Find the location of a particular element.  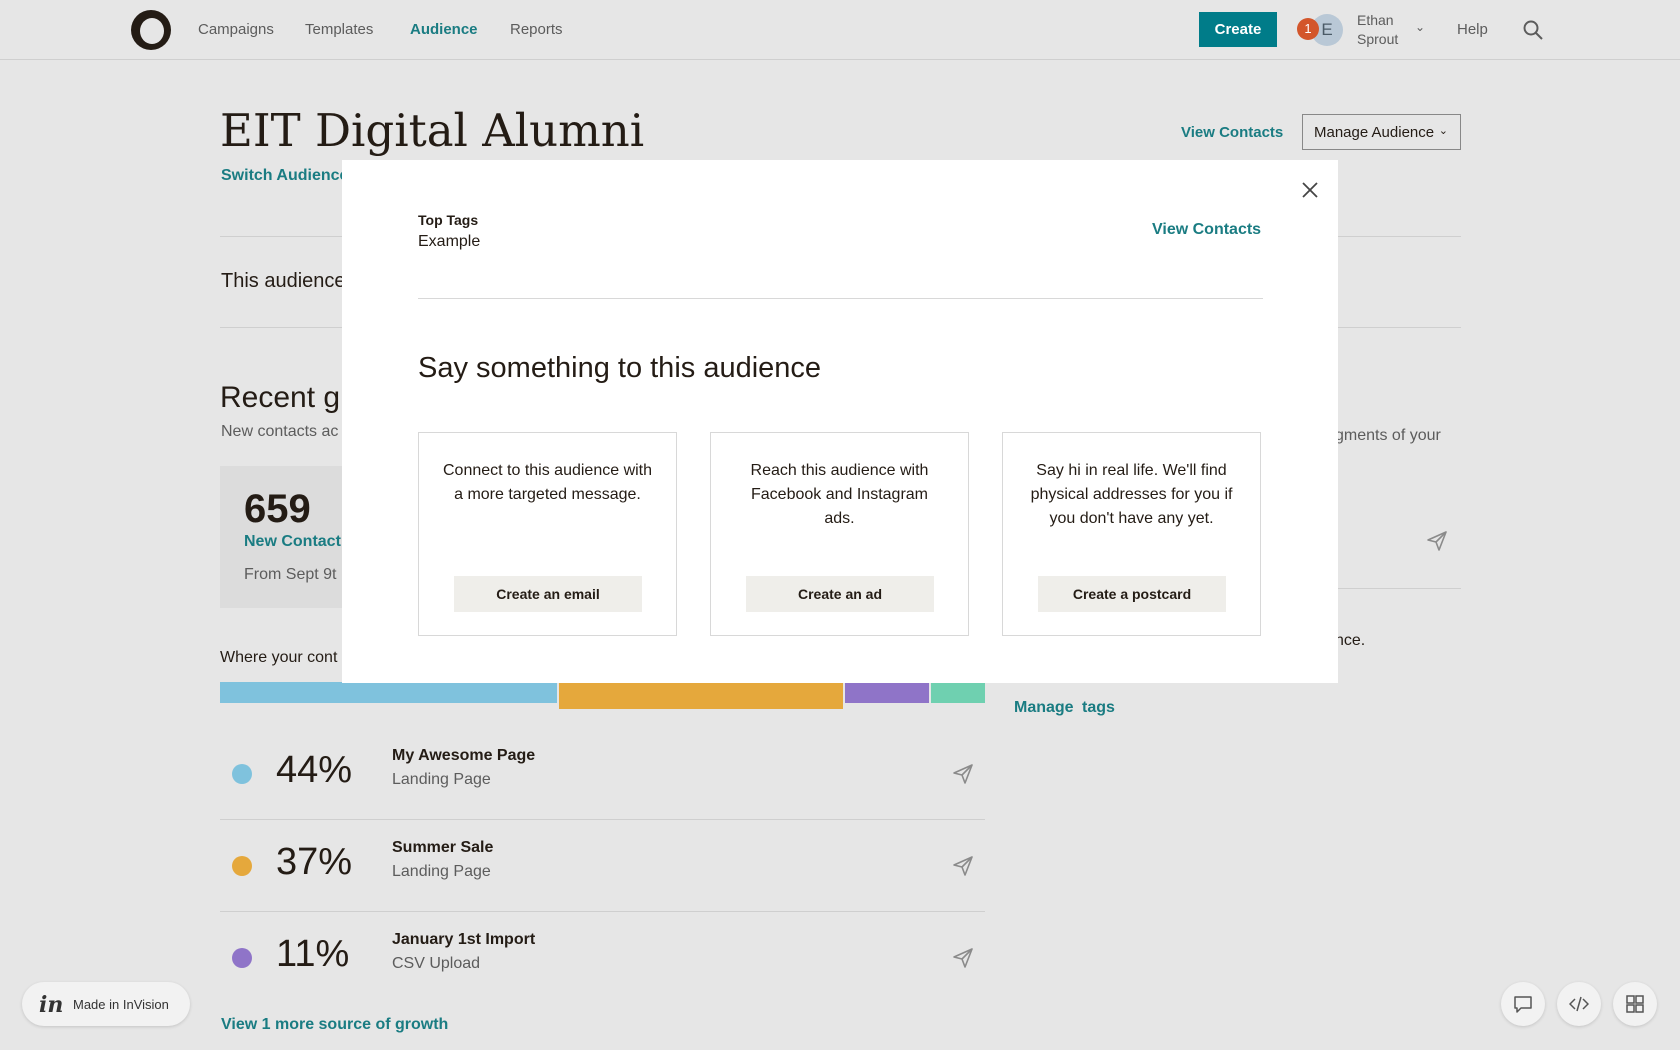

nav-campaigns: Campaigns is located at coordinates (236, 29).